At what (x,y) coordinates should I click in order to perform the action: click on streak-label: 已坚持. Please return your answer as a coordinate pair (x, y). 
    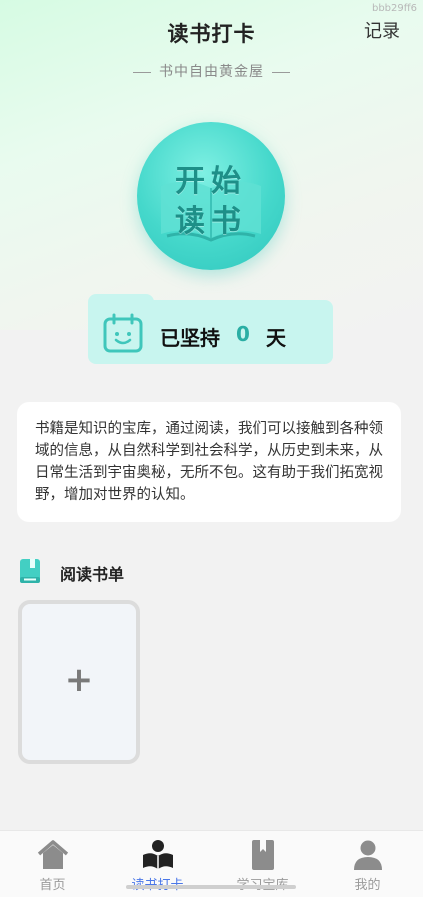
    Looking at the image, I should click on (190, 338).